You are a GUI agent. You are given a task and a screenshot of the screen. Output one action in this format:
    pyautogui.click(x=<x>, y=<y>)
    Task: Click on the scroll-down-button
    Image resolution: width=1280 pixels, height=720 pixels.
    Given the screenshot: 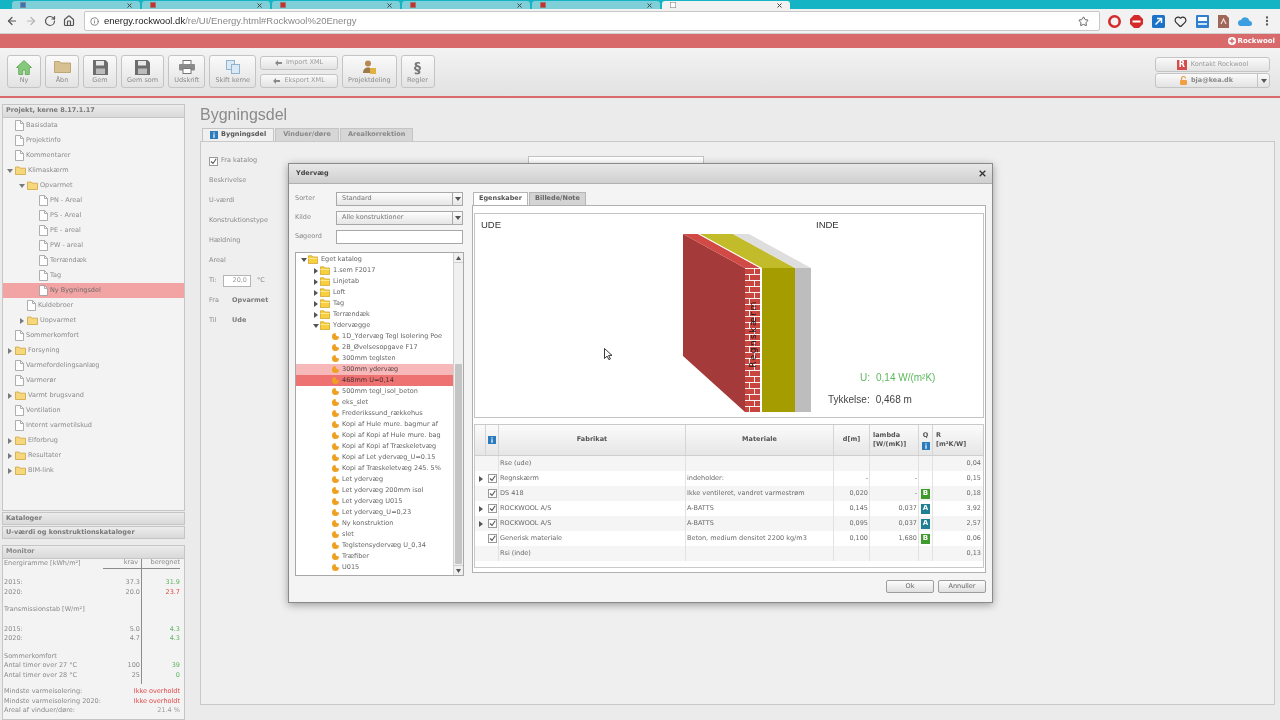 What is the action you would take?
    pyautogui.click(x=458, y=570)
    